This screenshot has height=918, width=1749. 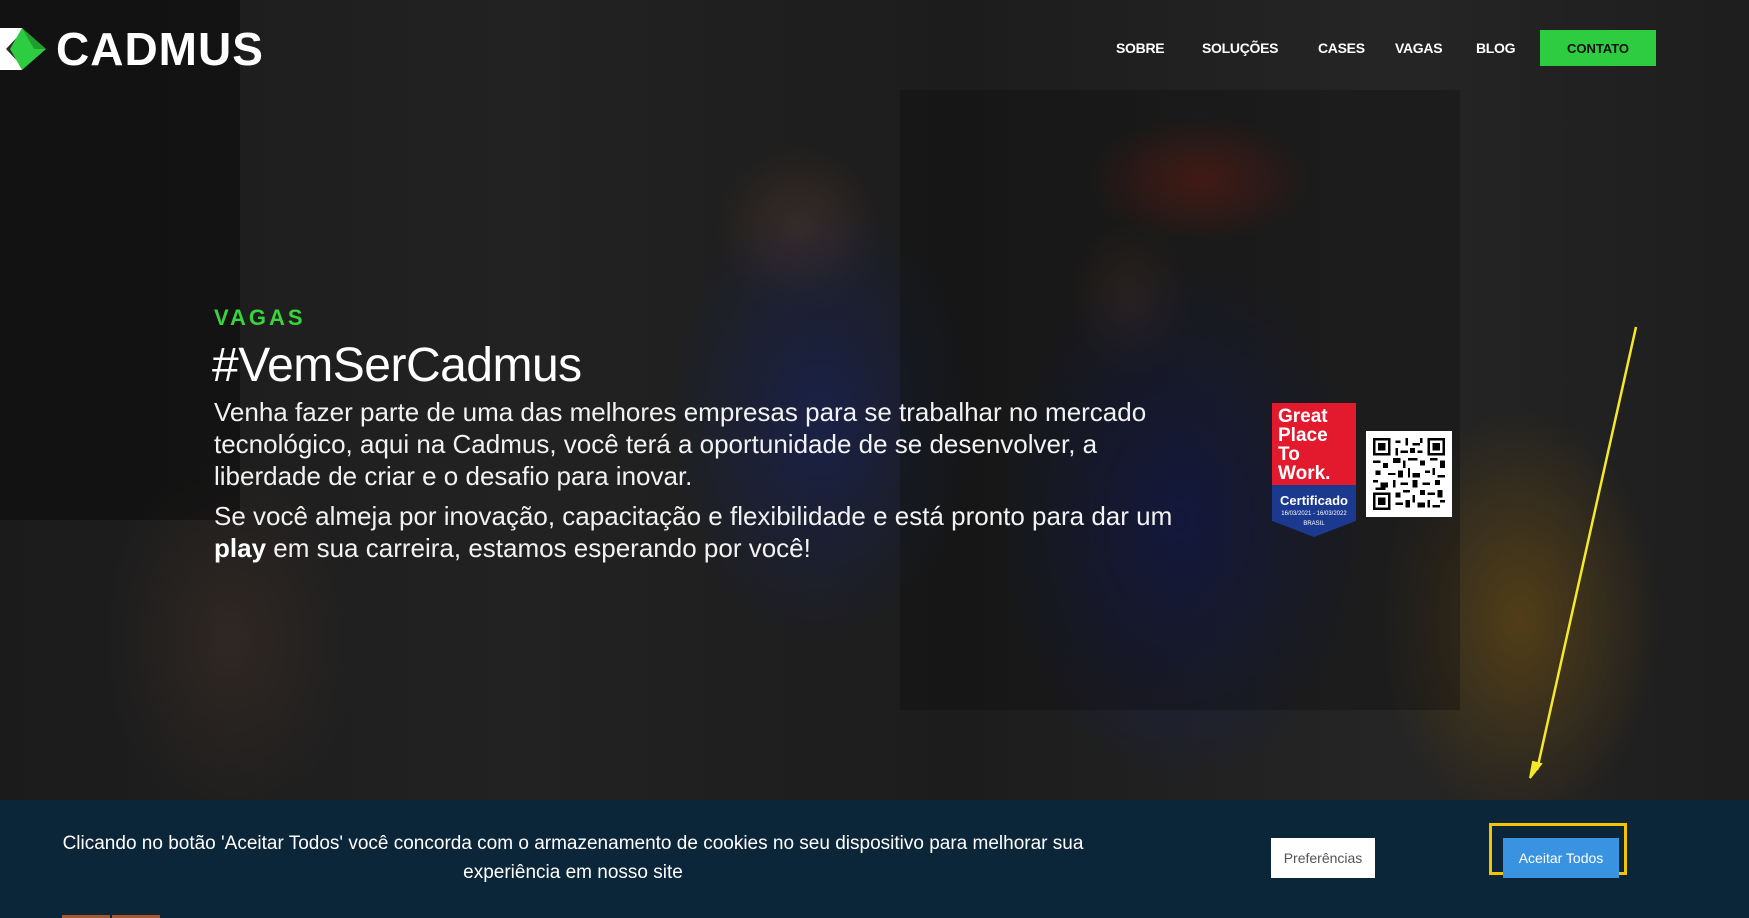 What do you see at coordinates (1419, 48) in the screenshot?
I see `nav-vagas: VAGAS` at bounding box center [1419, 48].